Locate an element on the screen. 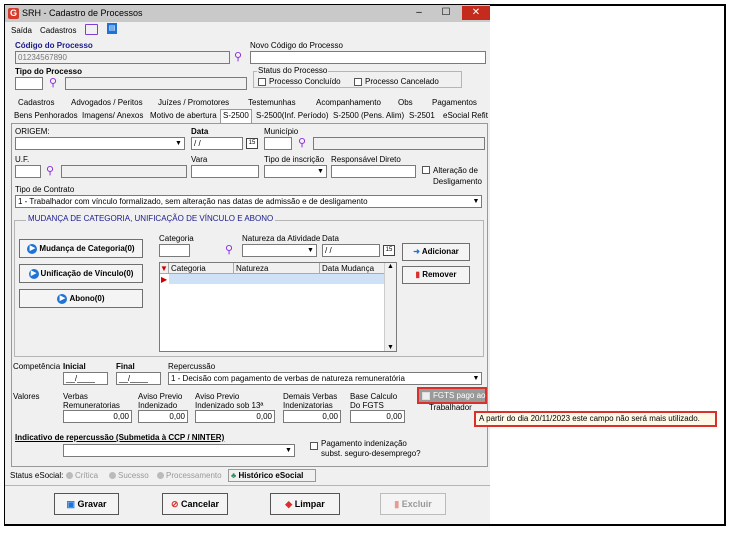 The width and height of the screenshot is (734, 538). cancel-icon: ⊘ is located at coordinates (174, 504).